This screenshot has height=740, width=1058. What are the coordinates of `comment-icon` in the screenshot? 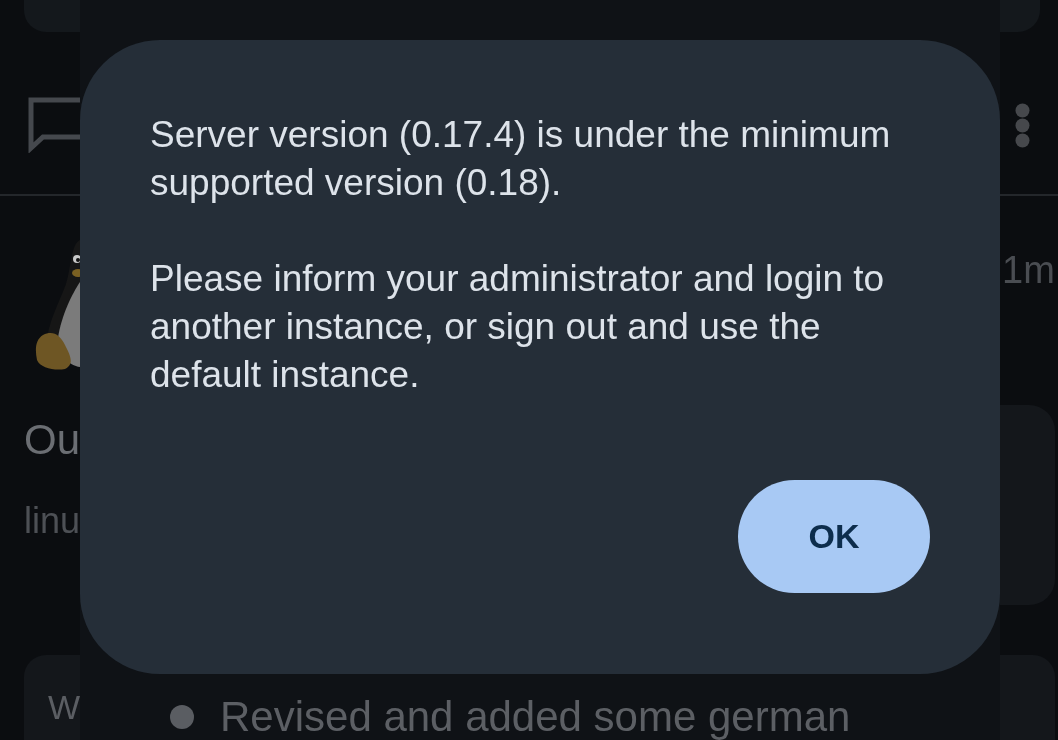 It's located at (54, 125).